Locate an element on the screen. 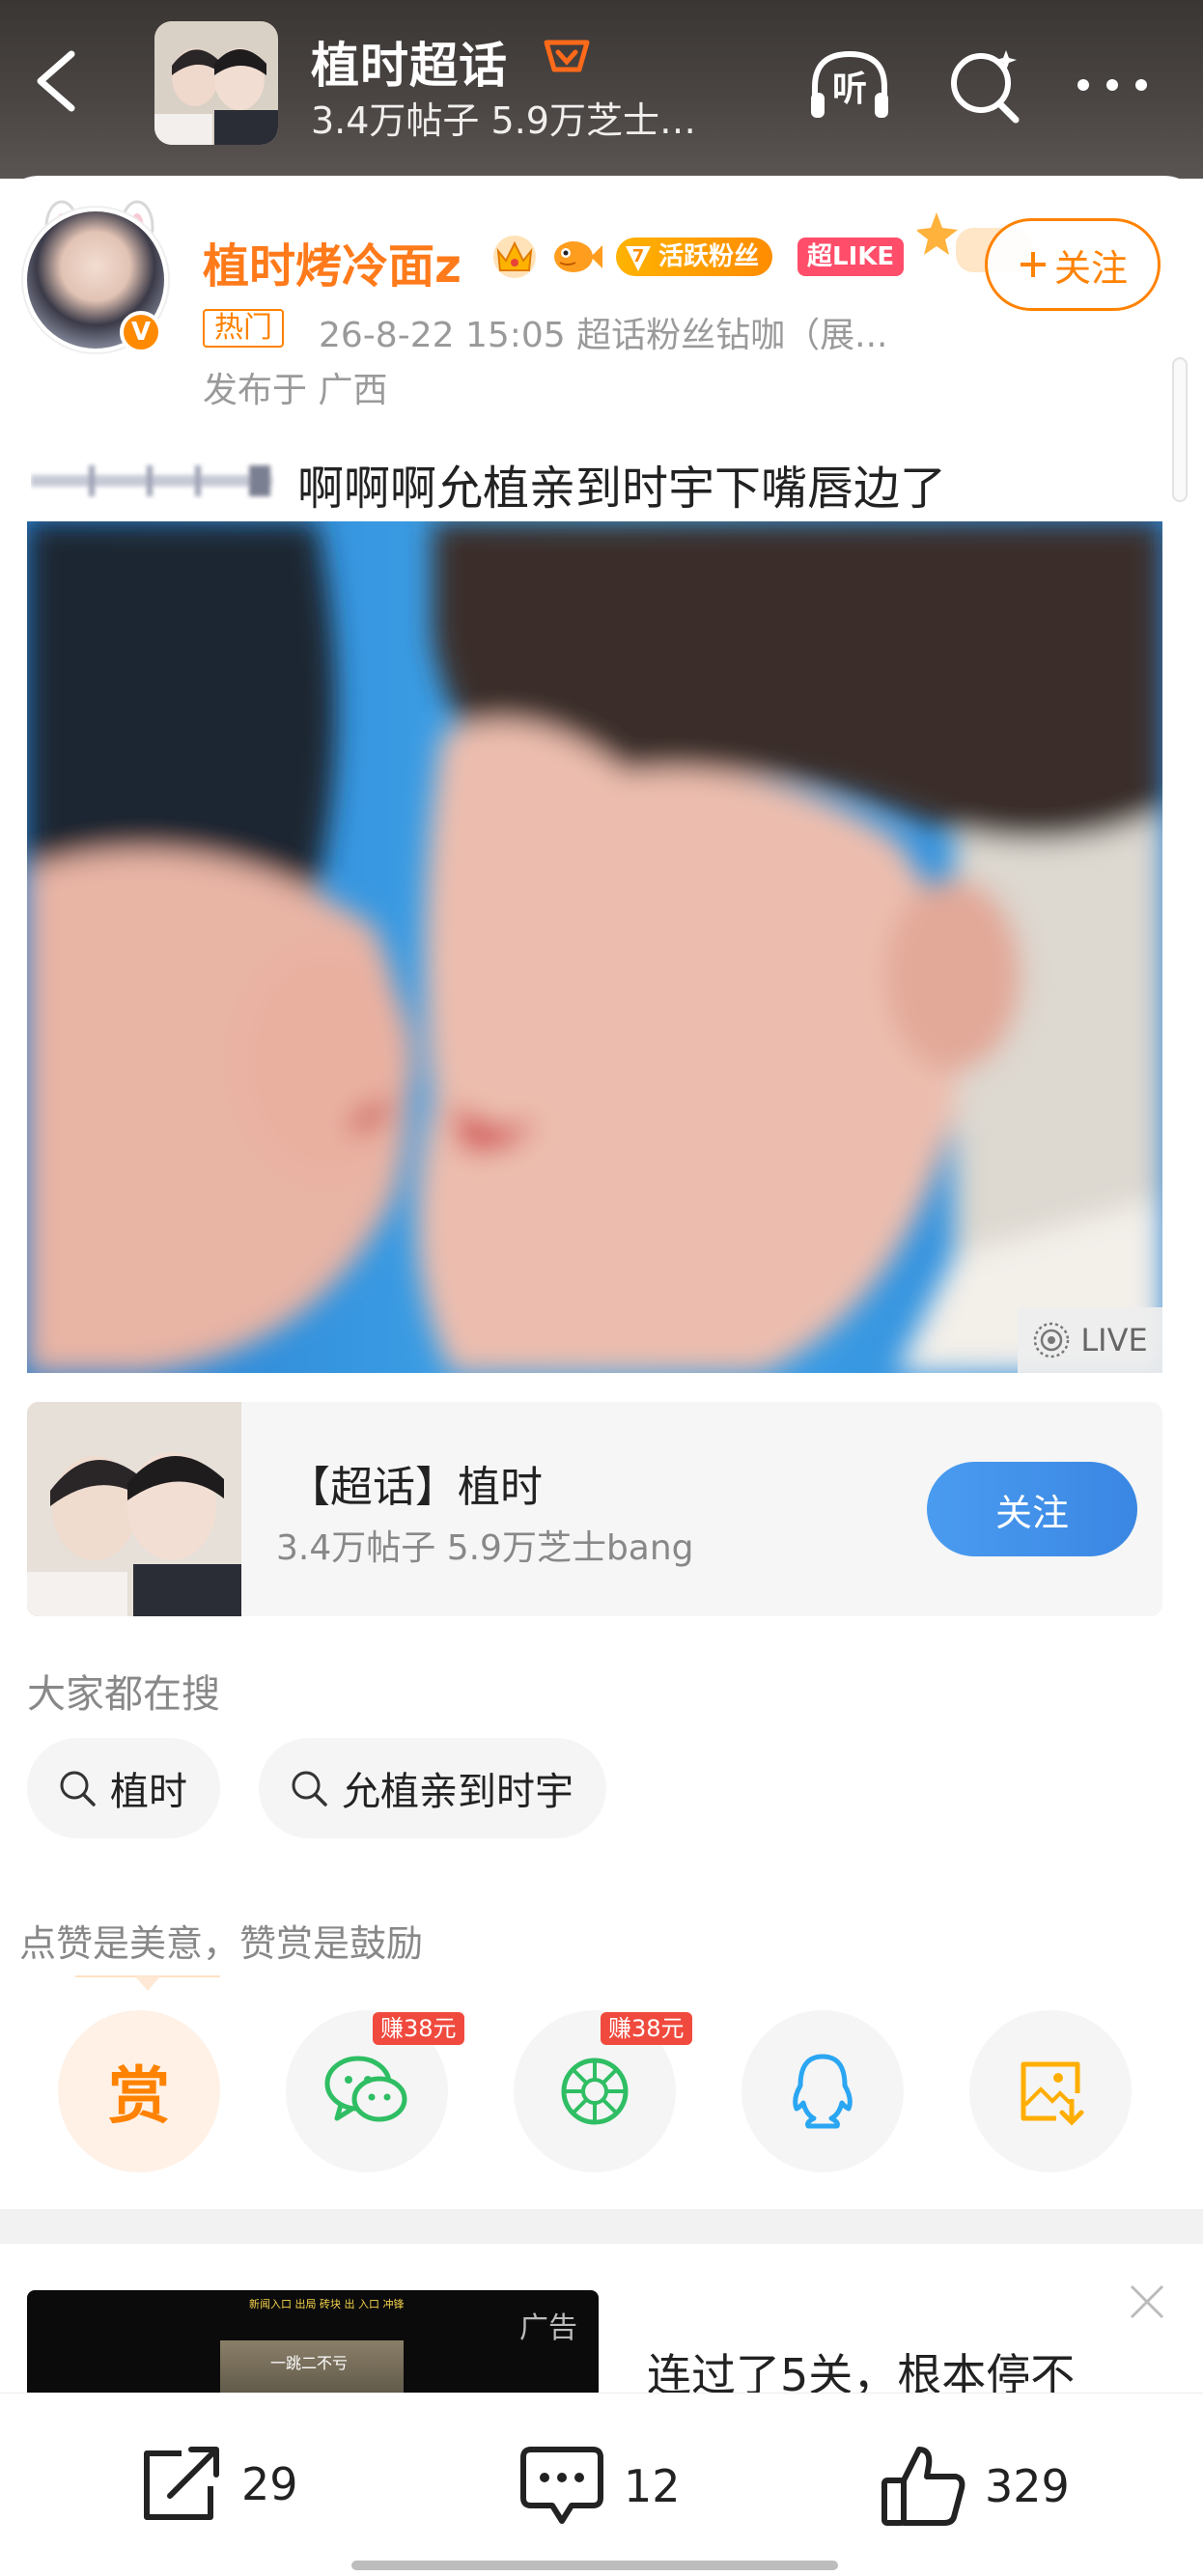 The image size is (1203, 2576). follow-label: 关注 is located at coordinates (1090, 268).